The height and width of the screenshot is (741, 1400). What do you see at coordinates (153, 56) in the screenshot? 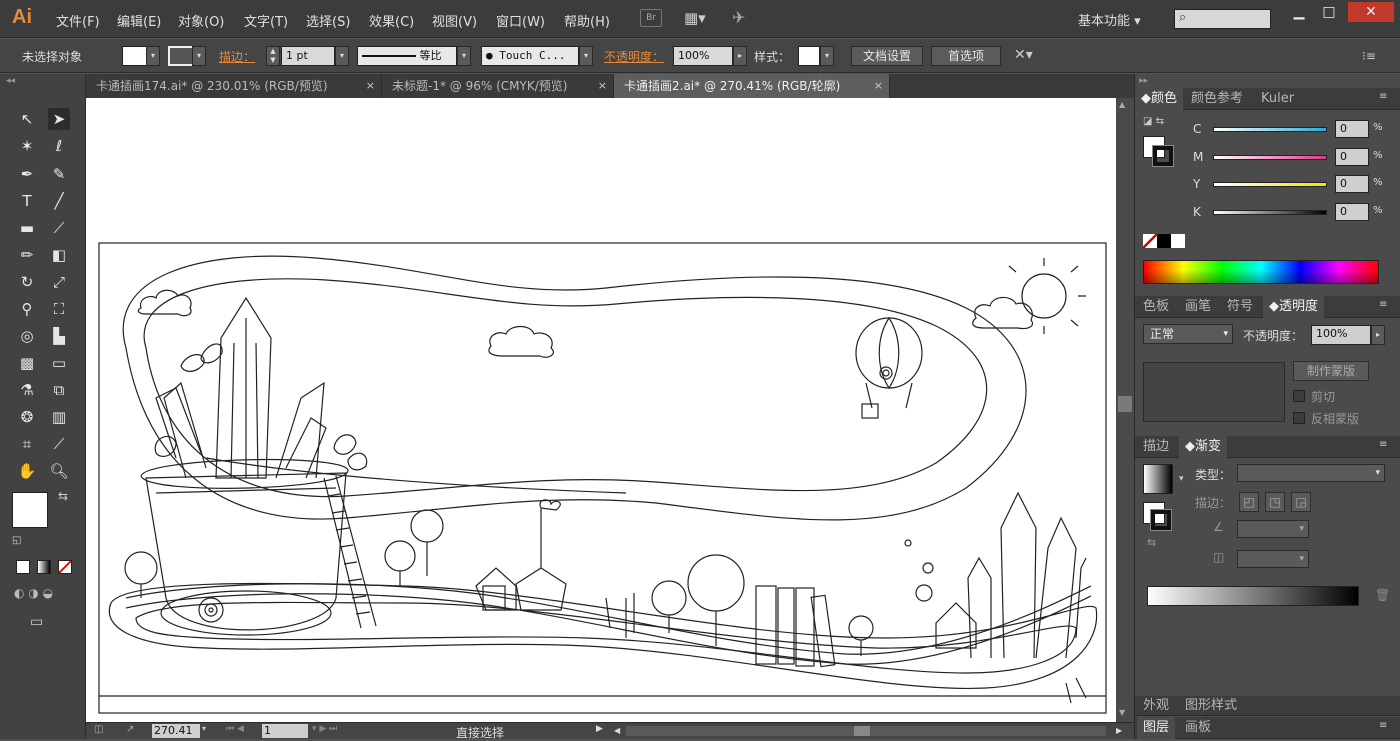
I see `fill-dropdown: ▾` at bounding box center [153, 56].